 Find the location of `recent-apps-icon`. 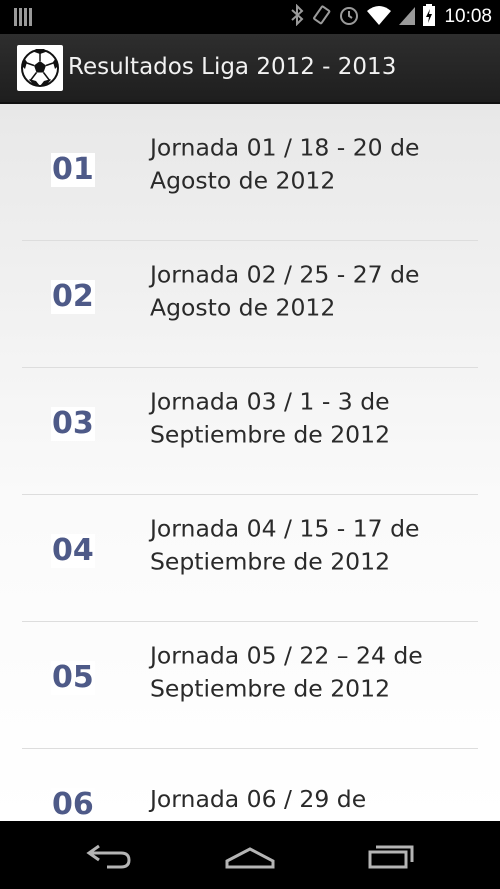

recent-apps-icon is located at coordinates (390, 855).